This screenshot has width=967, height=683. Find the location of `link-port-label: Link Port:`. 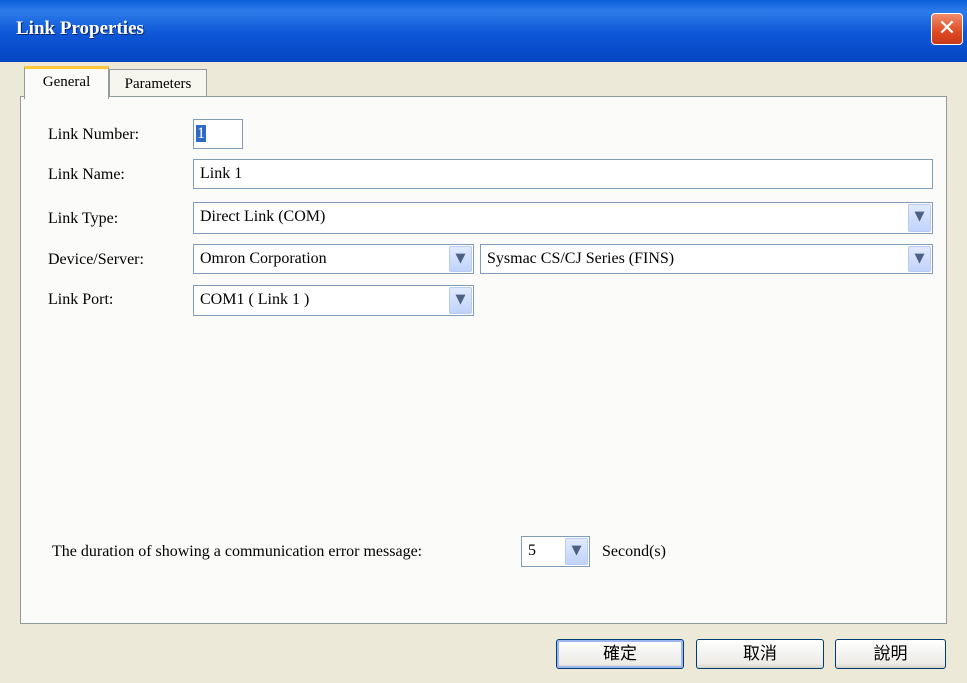

link-port-label: Link Port: is located at coordinates (81, 299).